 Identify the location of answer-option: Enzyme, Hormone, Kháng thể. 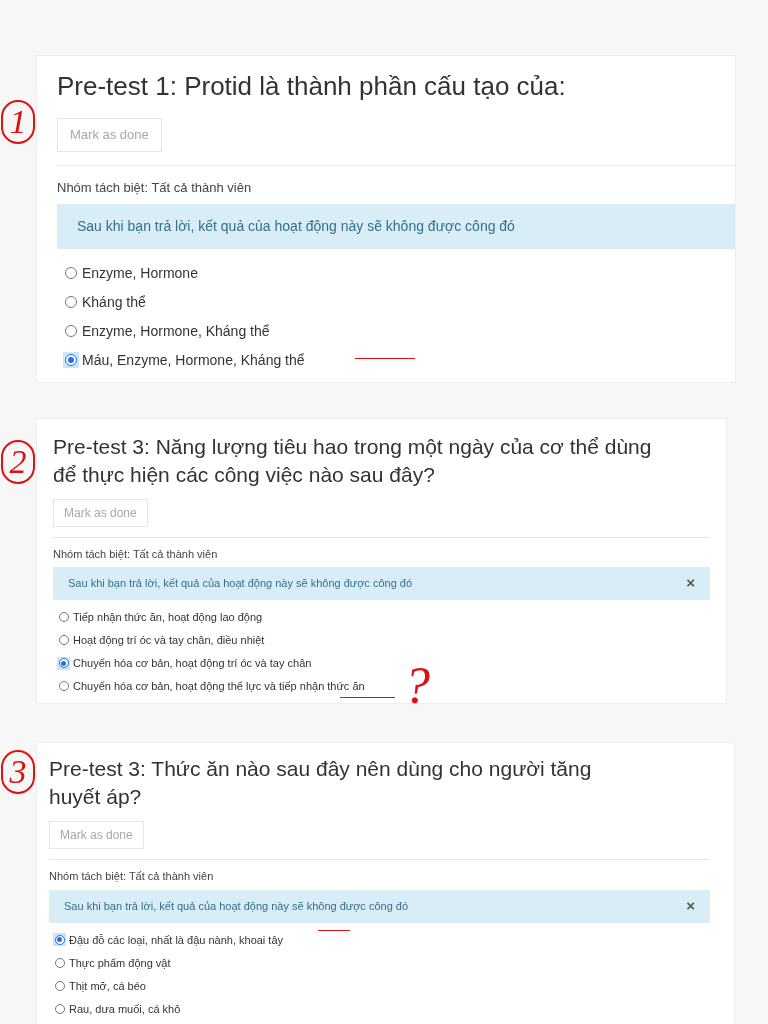
(396, 330).